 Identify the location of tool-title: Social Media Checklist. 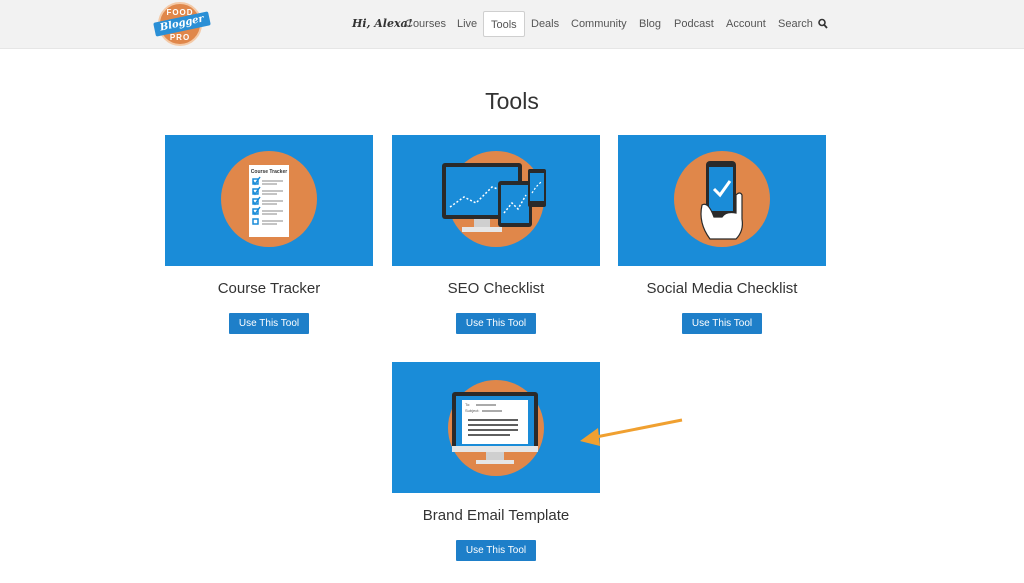
(722, 288).